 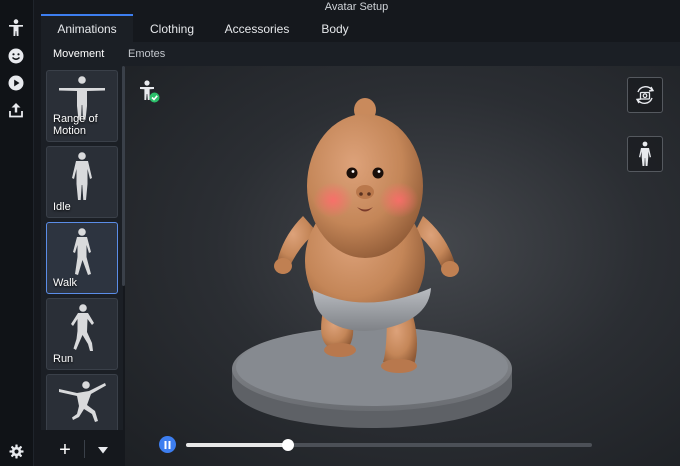 What do you see at coordinates (62, 207) in the screenshot?
I see `animation-label: Idle` at bounding box center [62, 207].